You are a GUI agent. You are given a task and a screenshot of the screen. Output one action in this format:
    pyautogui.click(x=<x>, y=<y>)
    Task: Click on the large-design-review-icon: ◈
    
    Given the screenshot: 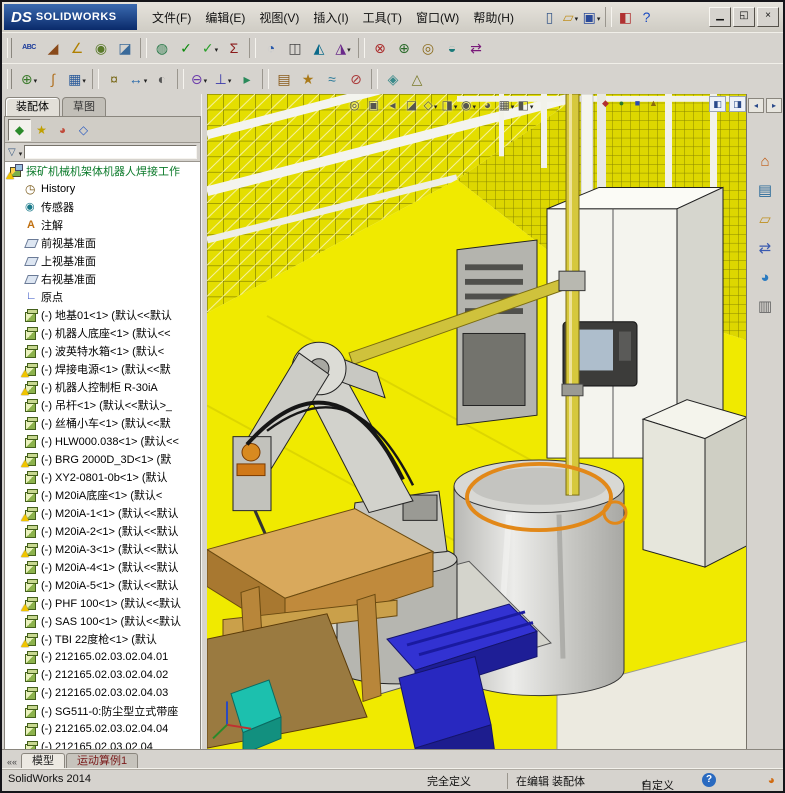 What is the action you would take?
    pyautogui.click(x=393, y=79)
    